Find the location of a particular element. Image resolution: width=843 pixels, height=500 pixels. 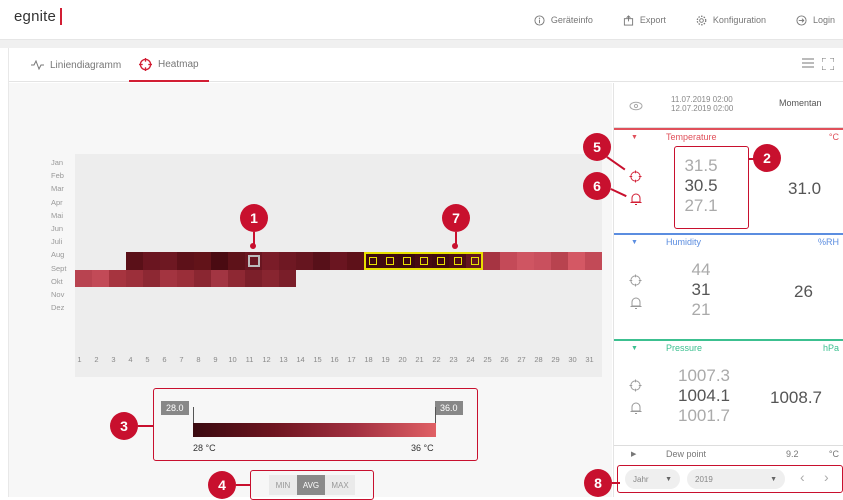

sensor-name: Pressure is located at coordinates (684, 348).